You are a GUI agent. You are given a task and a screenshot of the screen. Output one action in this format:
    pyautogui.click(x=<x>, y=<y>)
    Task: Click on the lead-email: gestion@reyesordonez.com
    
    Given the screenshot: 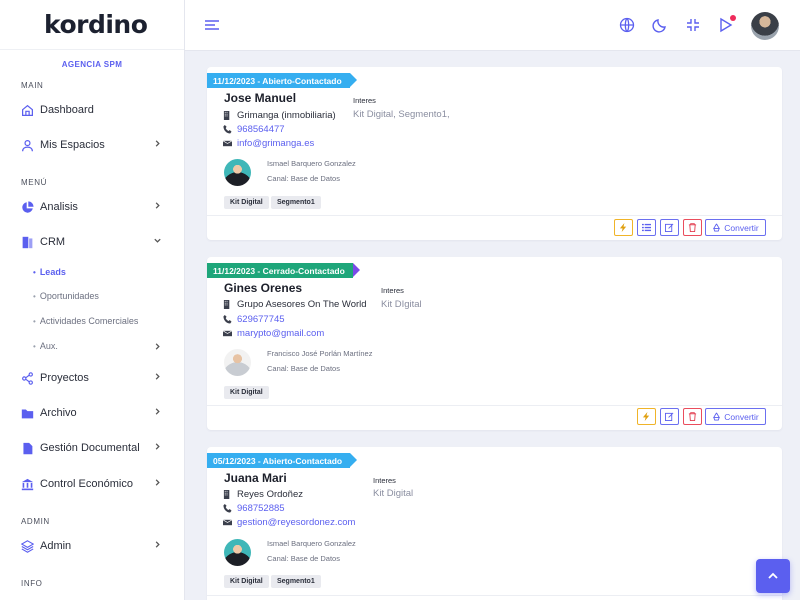 What is the action you would take?
    pyautogui.click(x=289, y=522)
    